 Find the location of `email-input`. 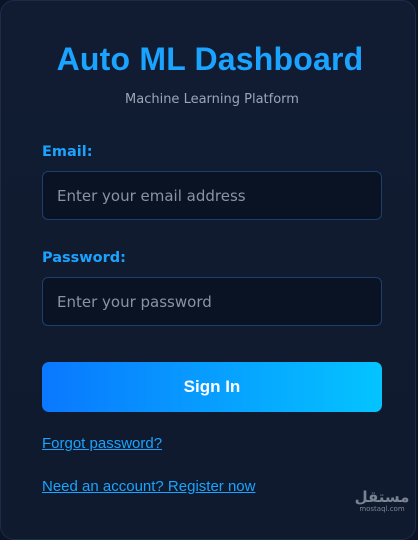

email-input is located at coordinates (212, 195).